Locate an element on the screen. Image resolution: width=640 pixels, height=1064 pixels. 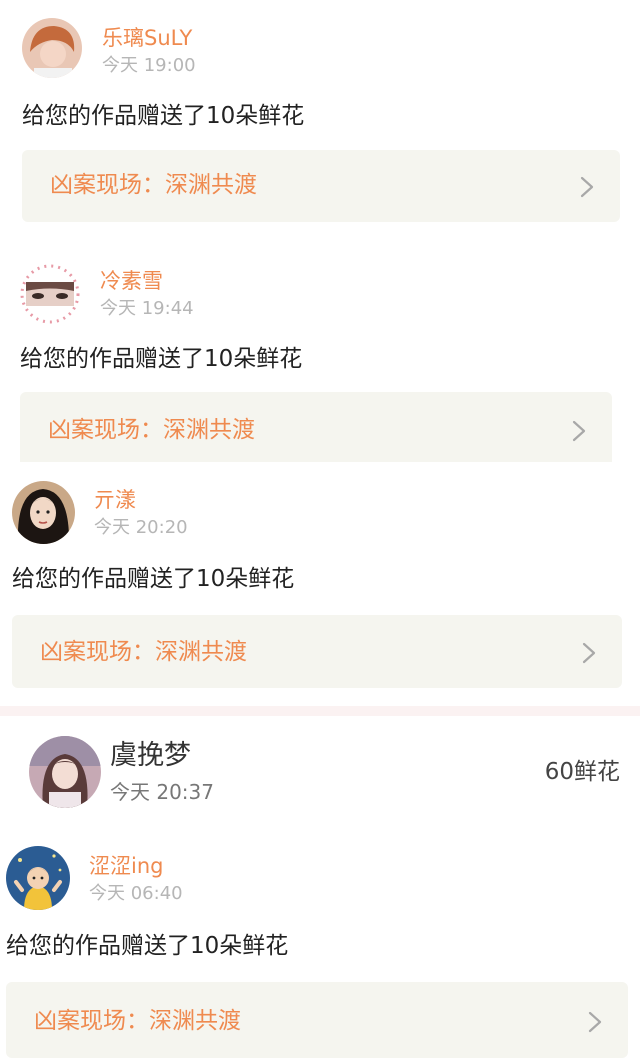
gift-time: 今天 06:40 is located at coordinates (136, 893).